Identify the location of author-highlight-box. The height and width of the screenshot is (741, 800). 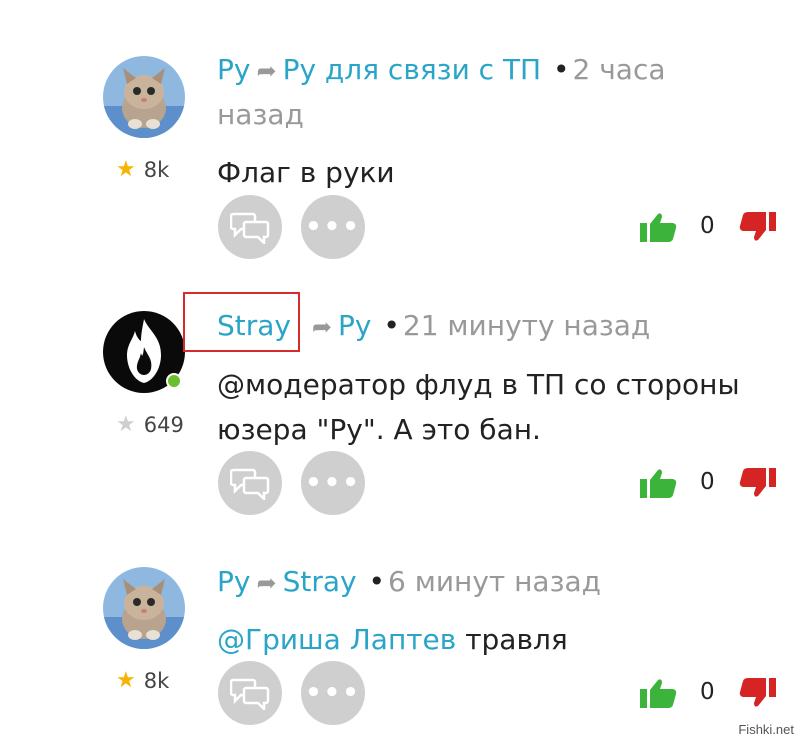
(241, 322).